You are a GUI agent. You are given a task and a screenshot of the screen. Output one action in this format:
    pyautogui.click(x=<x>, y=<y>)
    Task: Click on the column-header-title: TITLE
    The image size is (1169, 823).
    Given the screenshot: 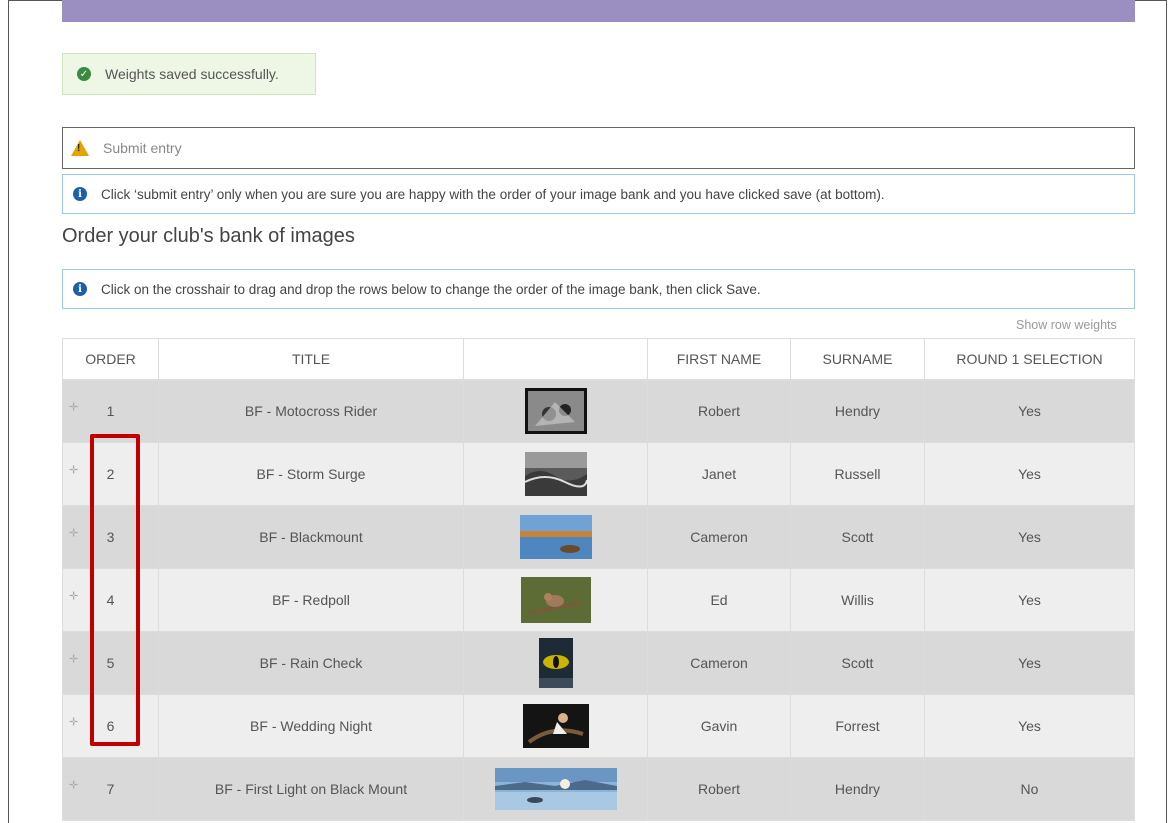 What is the action you would take?
    pyautogui.click(x=311, y=359)
    